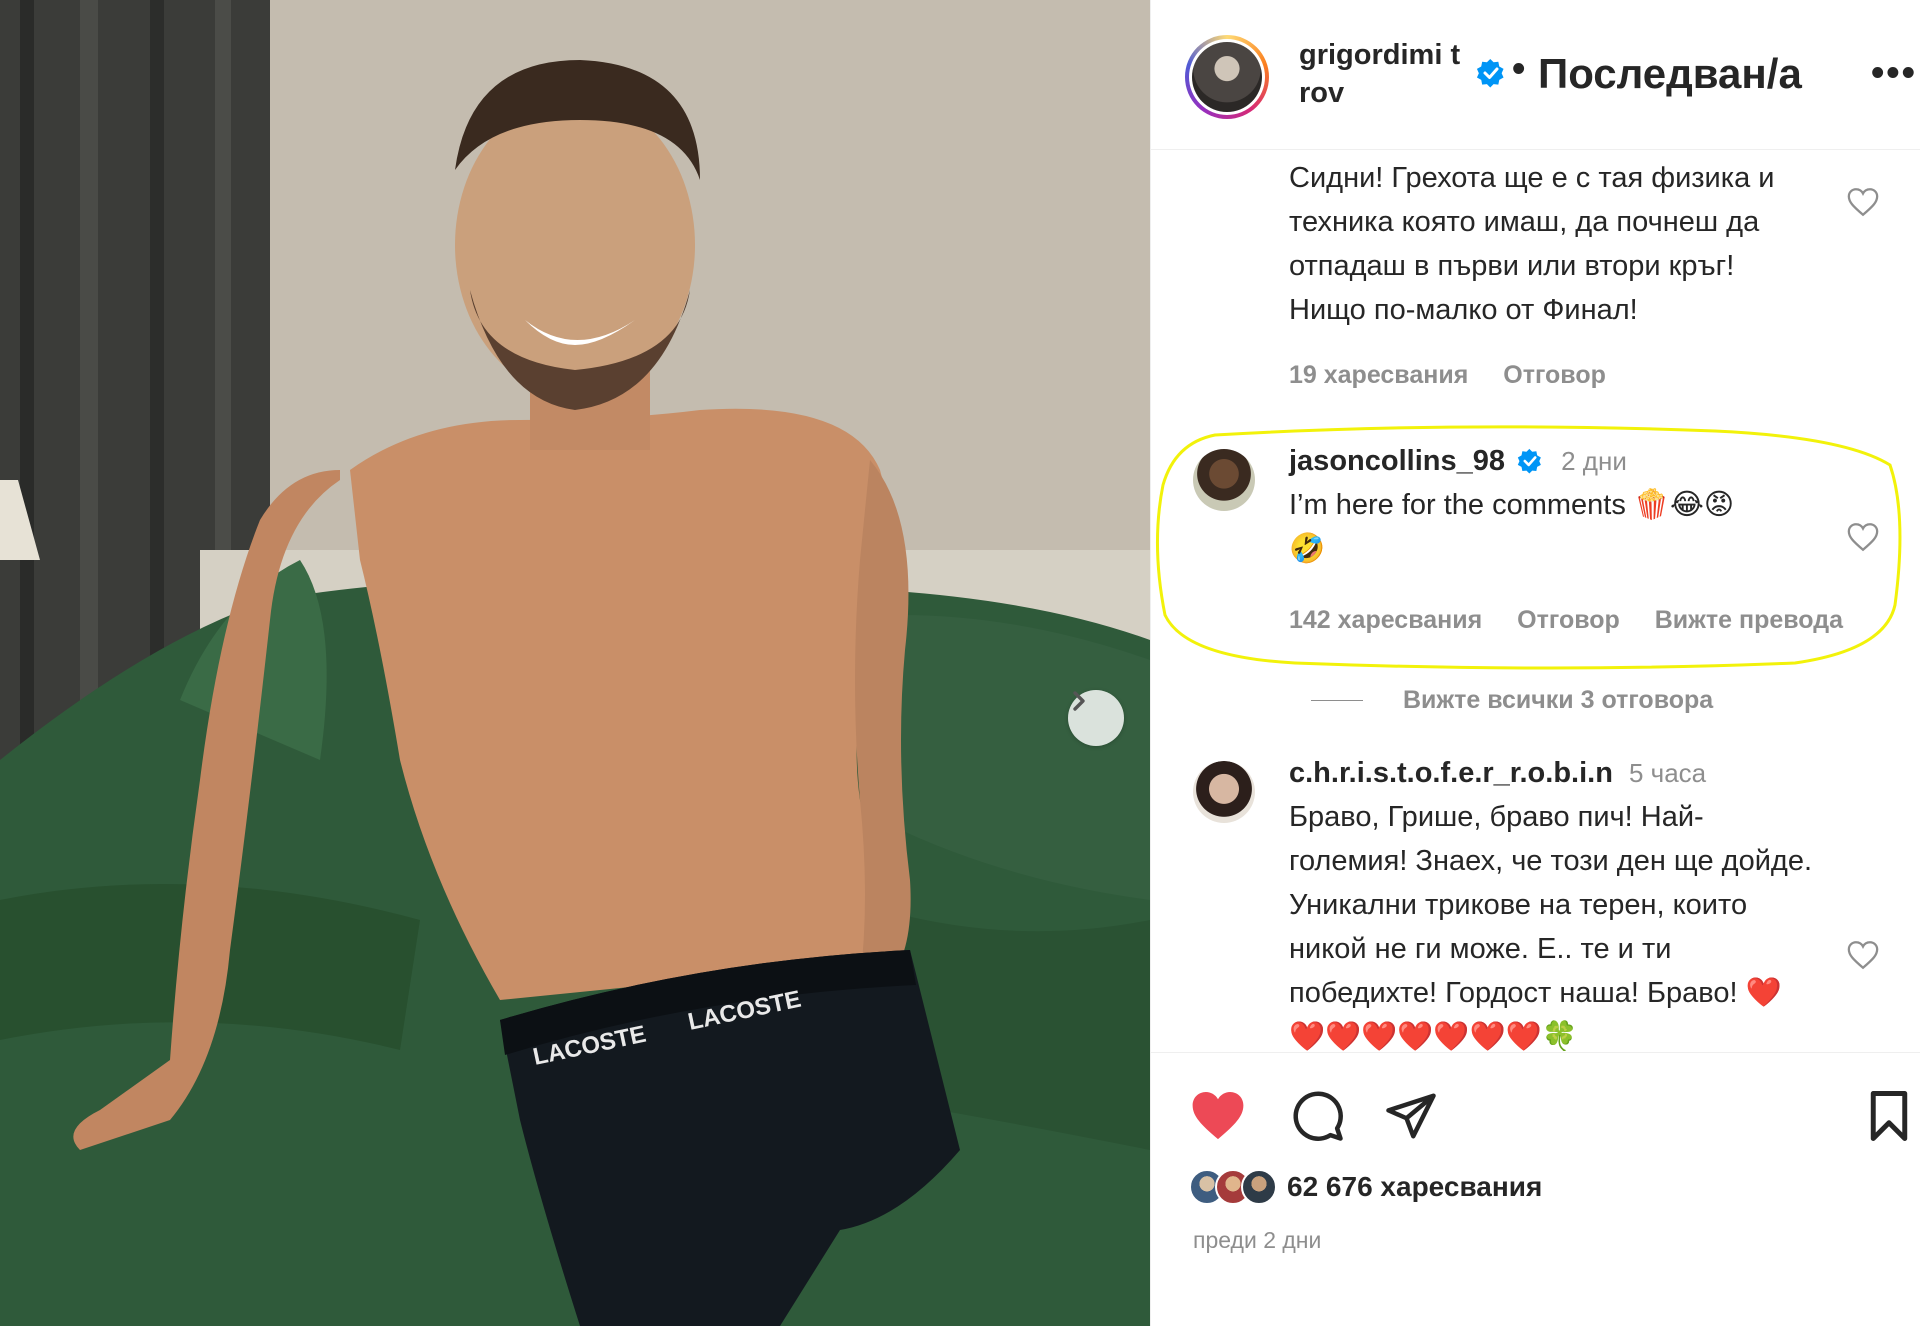 Image resolution: width=1920 pixels, height=1326 pixels. I want to click on likes-count: 62 676 харесвания, so click(1414, 1187).